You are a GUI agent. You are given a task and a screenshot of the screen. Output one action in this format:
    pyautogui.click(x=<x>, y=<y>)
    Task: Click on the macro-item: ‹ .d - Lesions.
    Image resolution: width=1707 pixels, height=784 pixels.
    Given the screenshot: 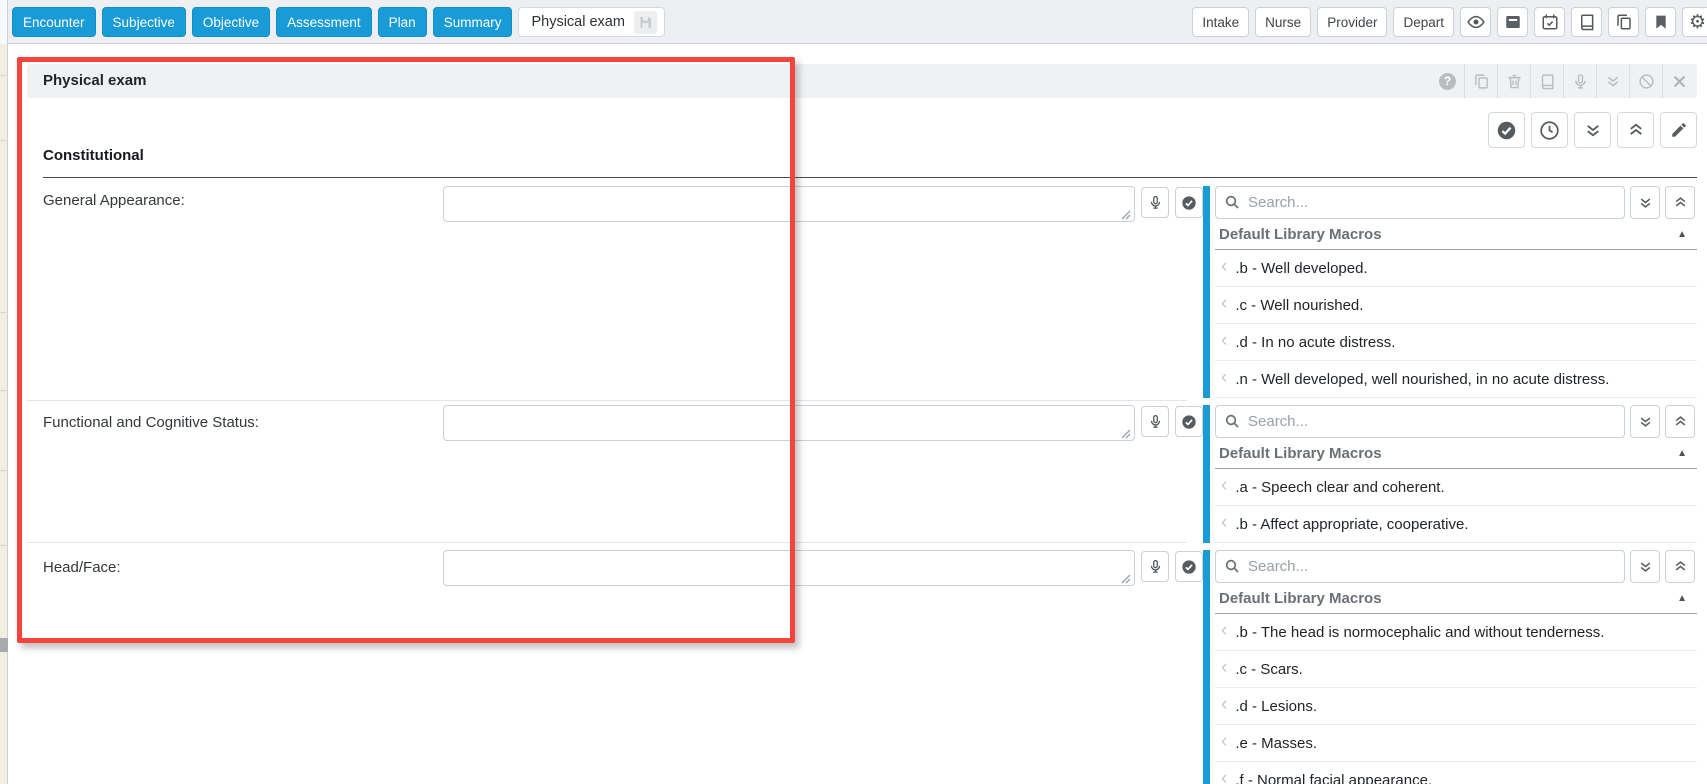 What is the action you would take?
    pyautogui.click(x=1456, y=706)
    